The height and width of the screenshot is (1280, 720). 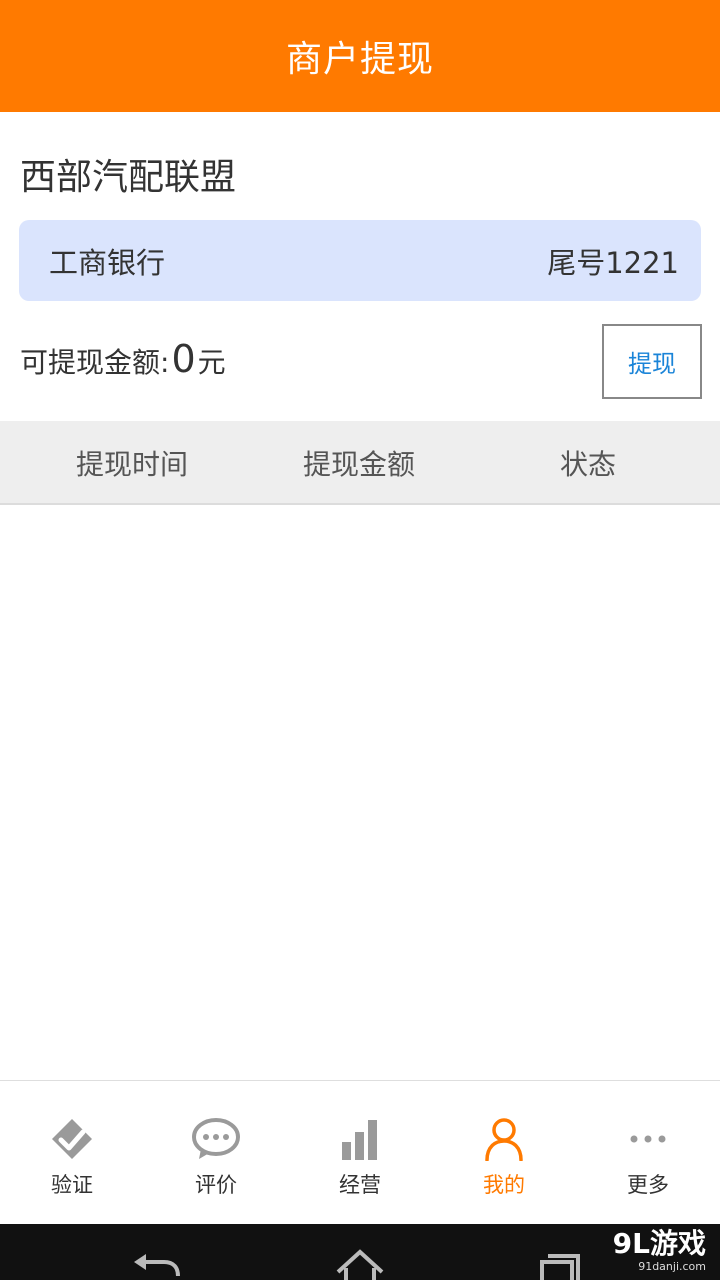 What do you see at coordinates (216, 1139) in the screenshot?
I see `chat-bubble-icon` at bounding box center [216, 1139].